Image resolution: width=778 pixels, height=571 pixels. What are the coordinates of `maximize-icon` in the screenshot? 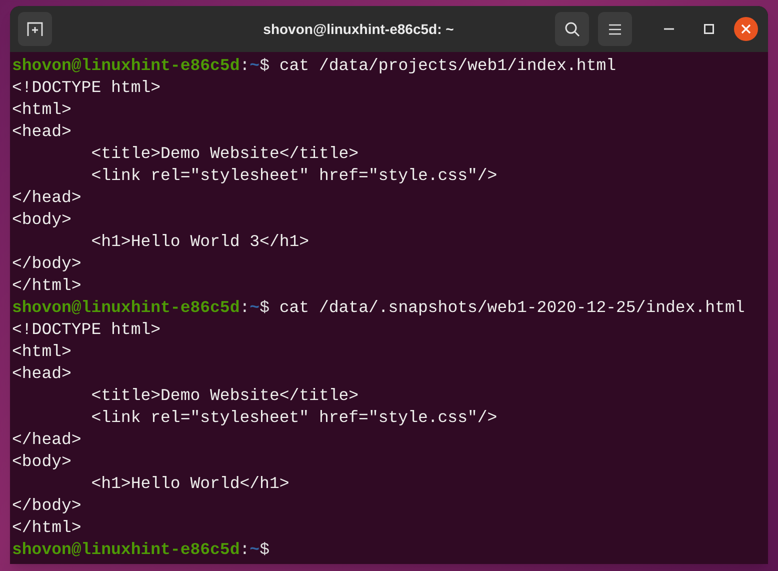 It's located at (709, 29).